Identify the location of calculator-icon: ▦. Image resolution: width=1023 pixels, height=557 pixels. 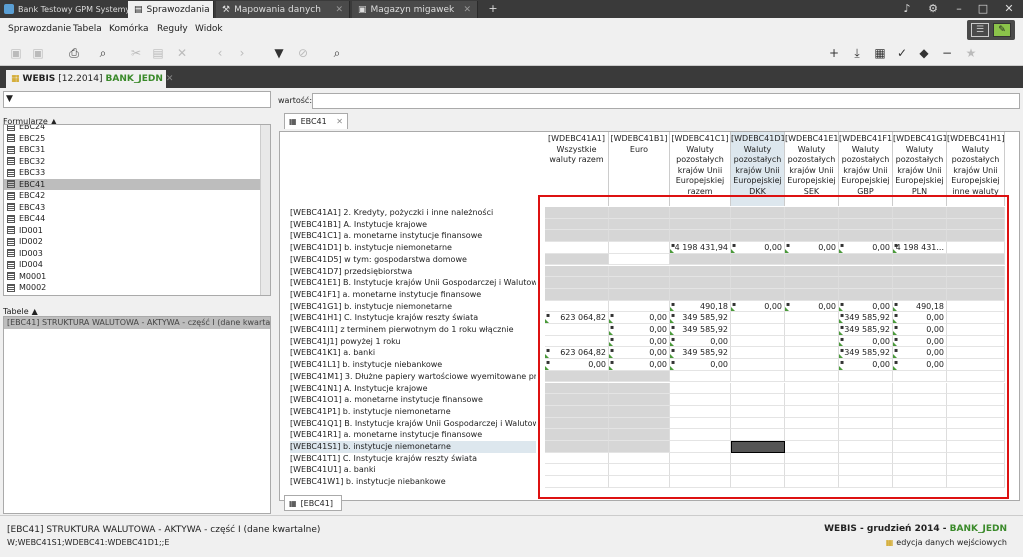
(880, 53).